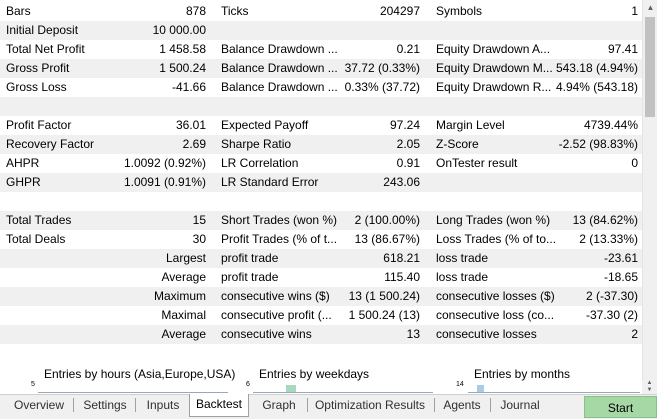  I want to click on tab-backtest: Backtest, so click(219, 405).